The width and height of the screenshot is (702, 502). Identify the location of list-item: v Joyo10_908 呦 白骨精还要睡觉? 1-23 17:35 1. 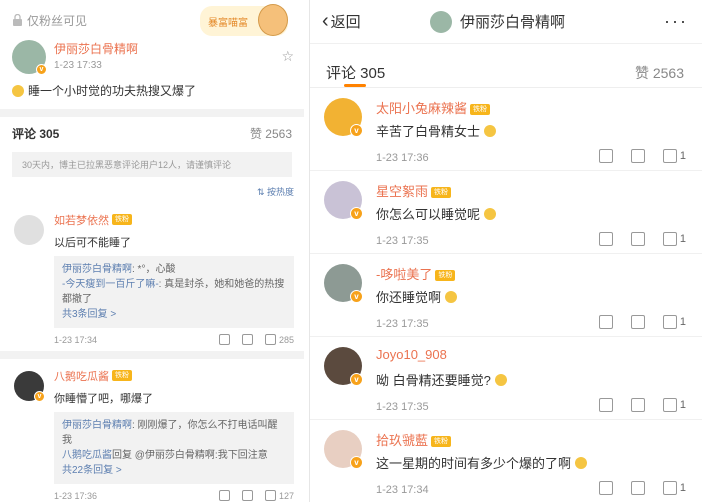
(506, 378).